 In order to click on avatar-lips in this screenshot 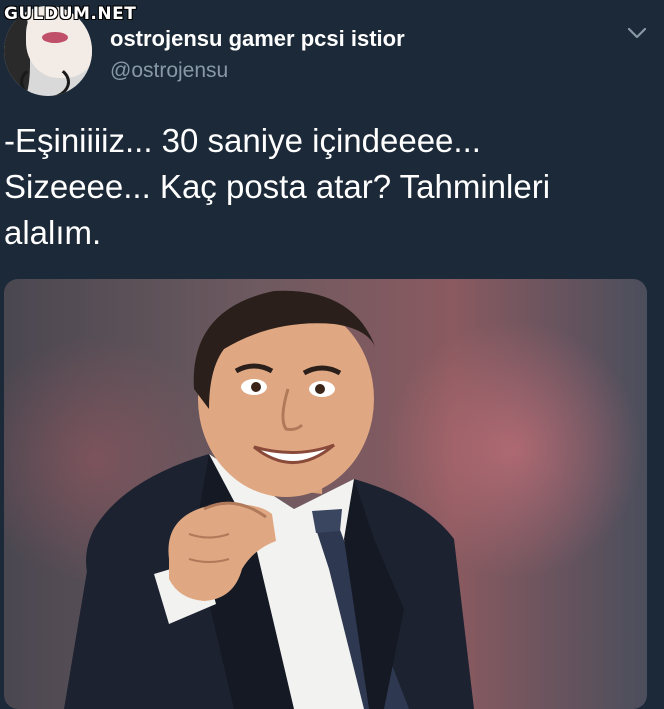, I will do `click(55, 37)`.